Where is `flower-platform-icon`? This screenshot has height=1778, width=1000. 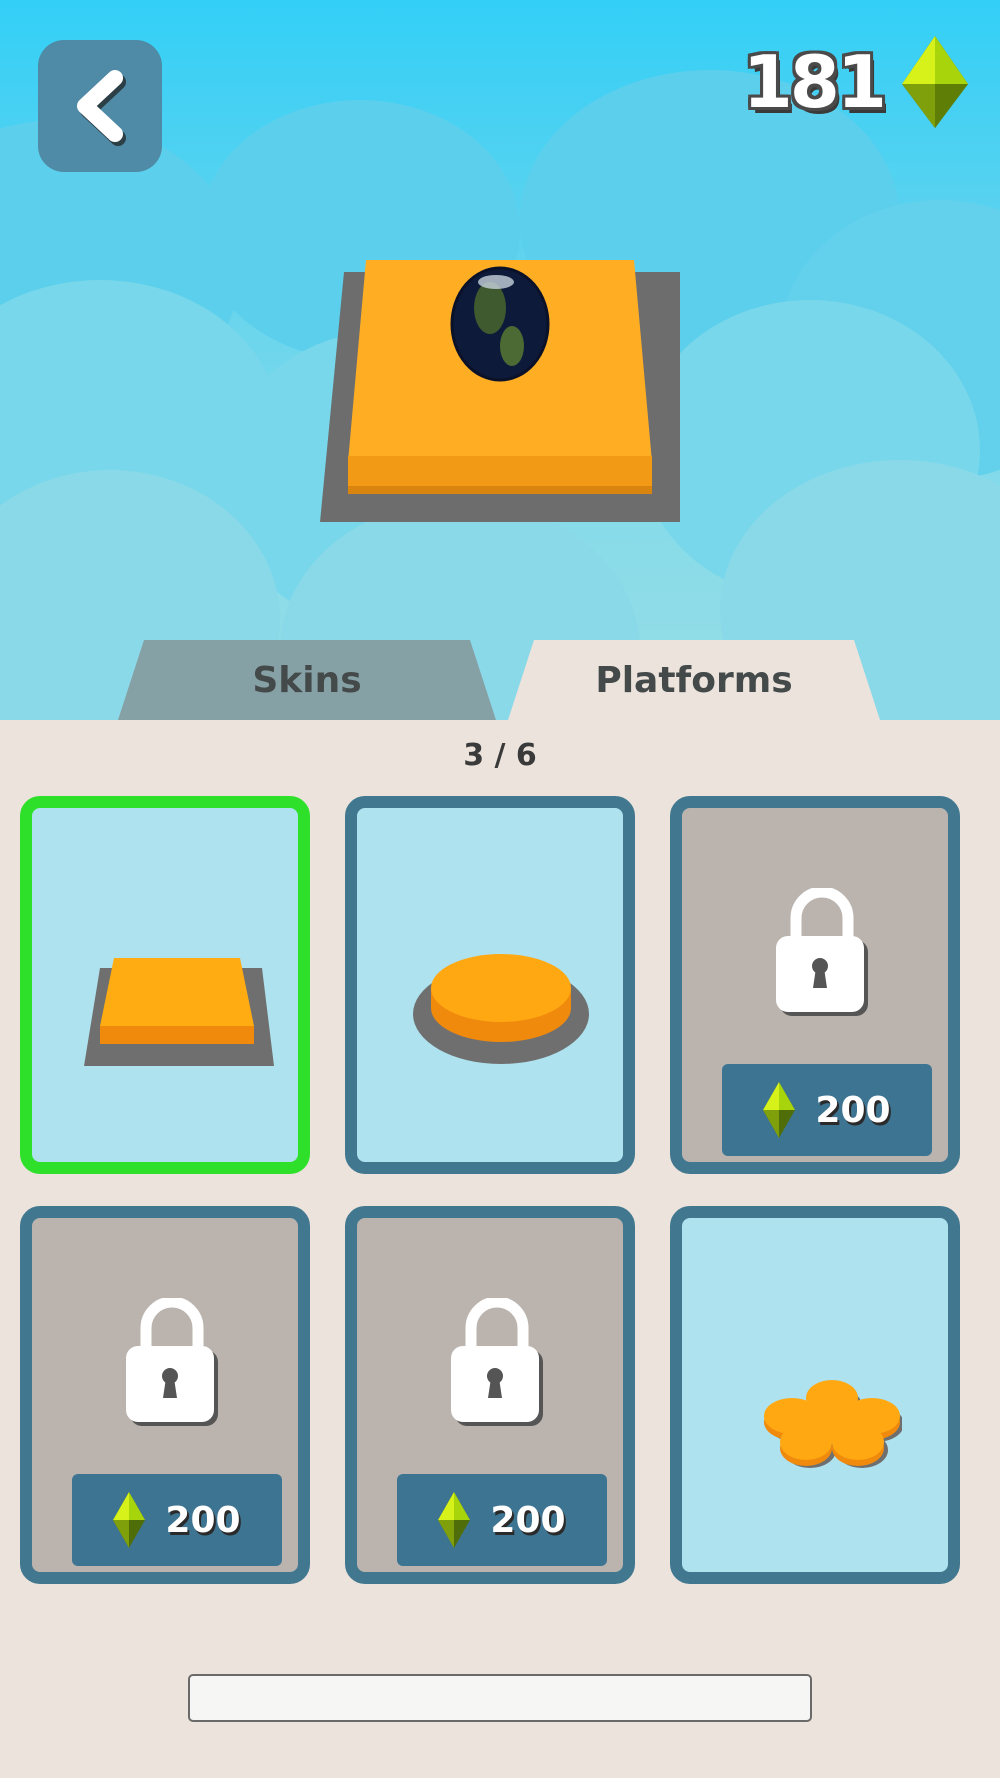 flower-platform-icon is located at coordinates (833, 1424).